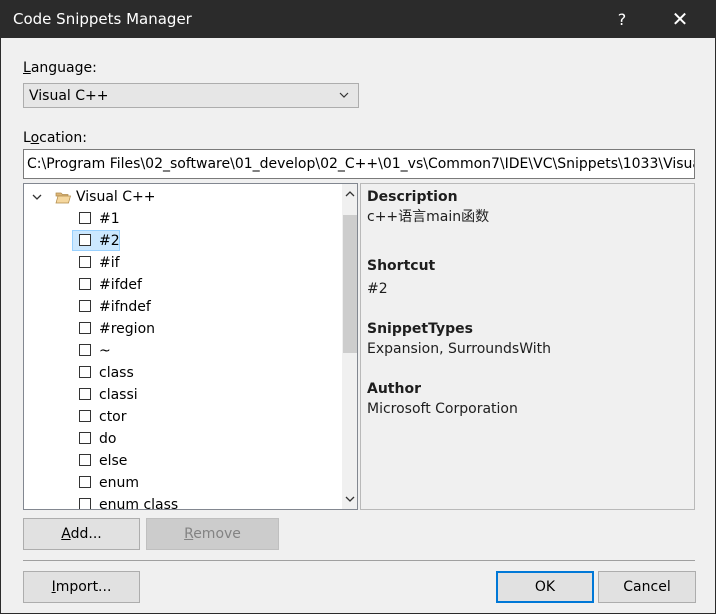 This screenshot has width=716, height=614. What do you see at coordinates (183, 461) in the screenshot?
I see `tree-item-else: else` at bounding box center [183, 461].